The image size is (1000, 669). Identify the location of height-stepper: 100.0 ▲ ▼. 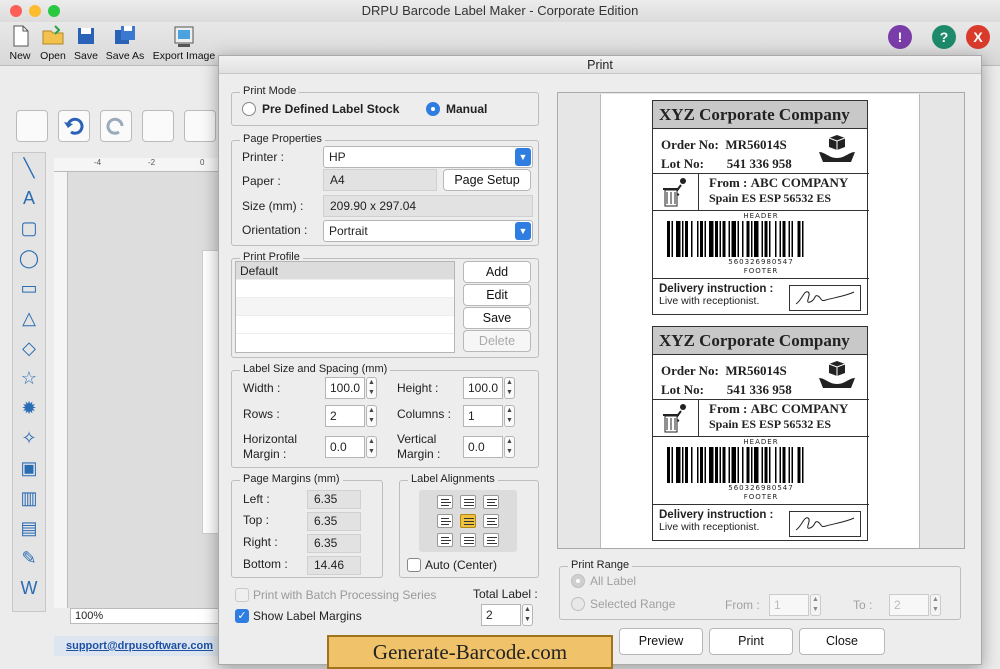
(489, 388).